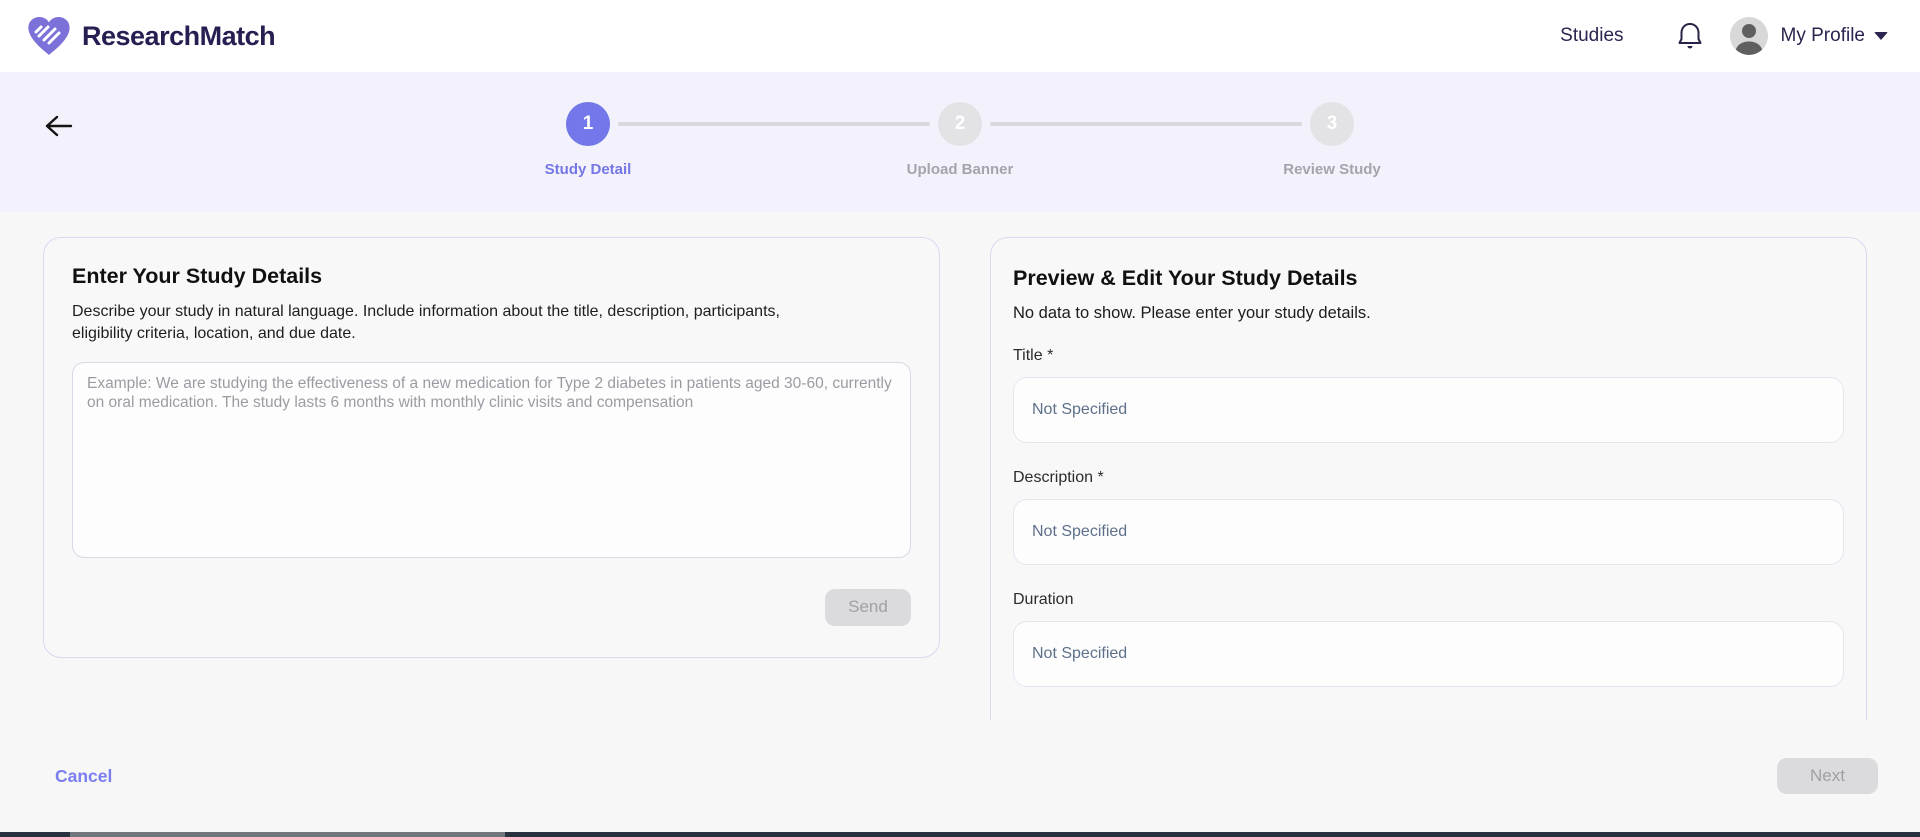  I want to click on duration-field-label: Duration, so click(1043, 599).